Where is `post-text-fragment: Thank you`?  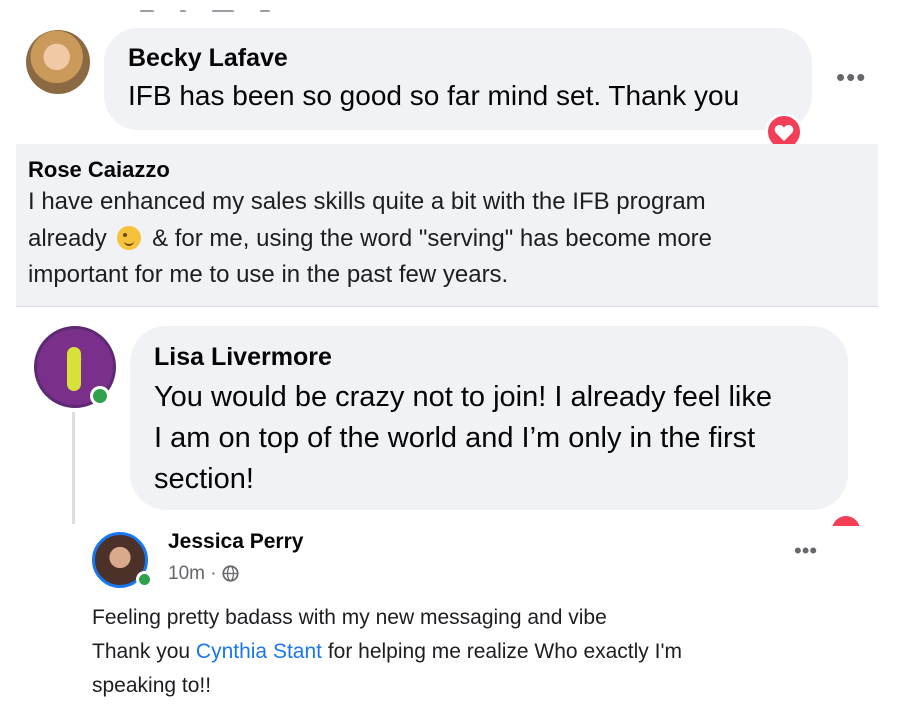
post-text-fragment: Thank you is located at coordinates (144, 651).